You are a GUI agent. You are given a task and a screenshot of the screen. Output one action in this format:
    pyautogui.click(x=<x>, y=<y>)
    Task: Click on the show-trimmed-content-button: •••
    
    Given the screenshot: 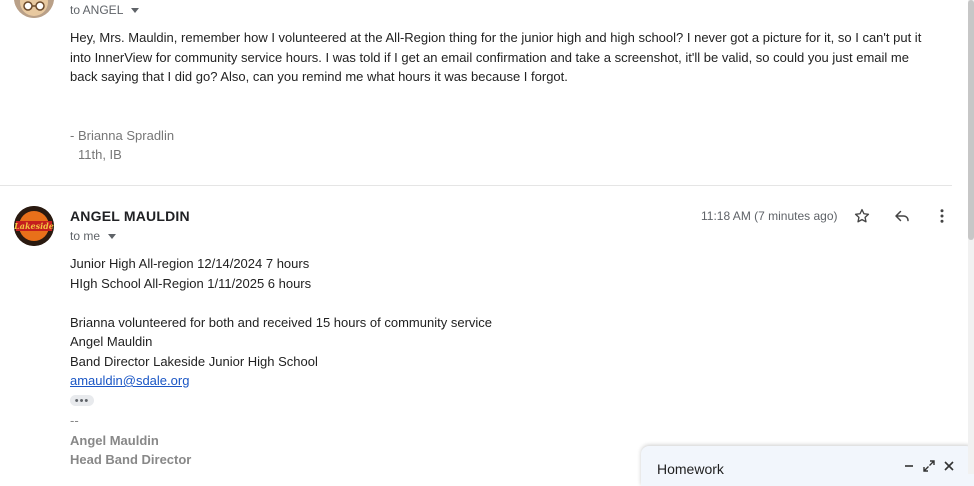 What is the action you would take?
    pyautogui.click(x=82, y=400)
    